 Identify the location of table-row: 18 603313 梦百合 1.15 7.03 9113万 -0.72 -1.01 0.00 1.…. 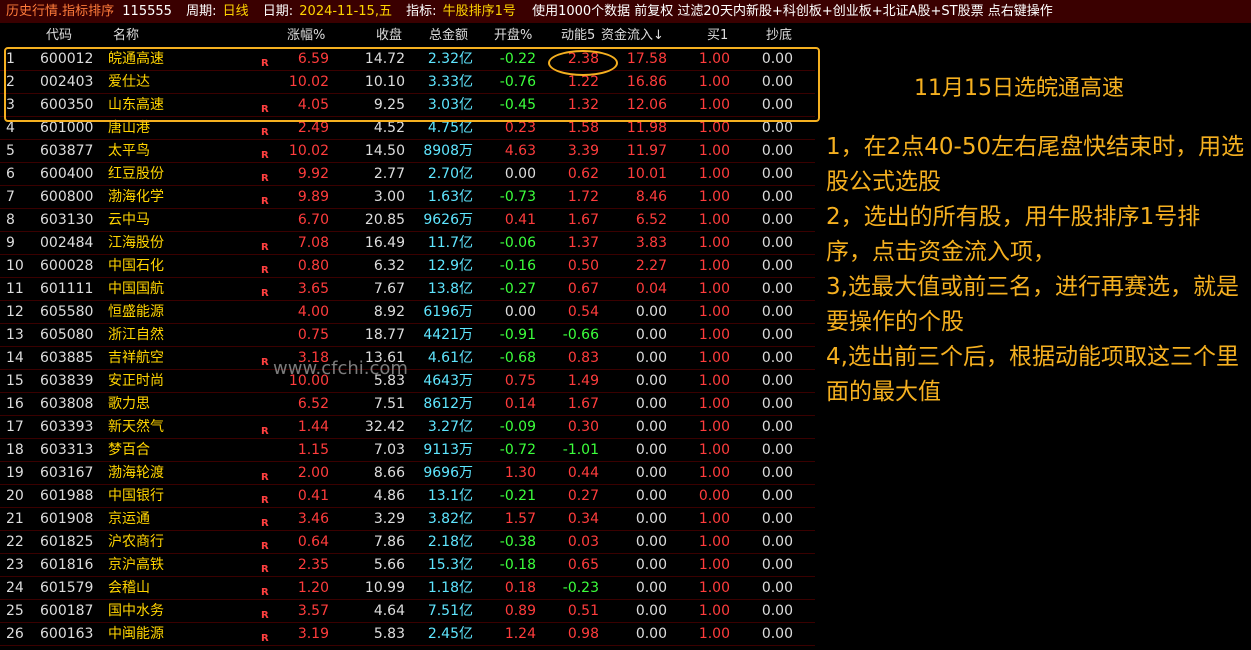
(407, 450).